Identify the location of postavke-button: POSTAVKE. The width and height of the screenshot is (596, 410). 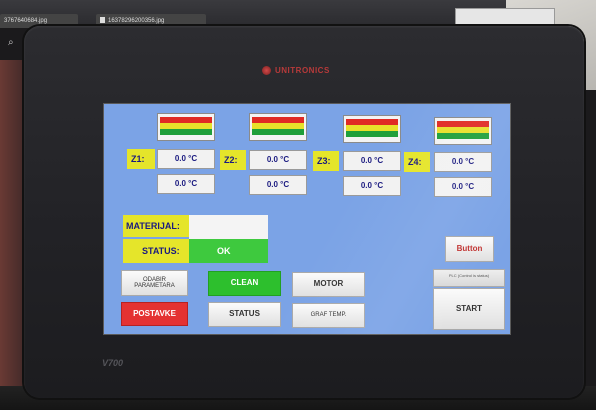
(154, 314).